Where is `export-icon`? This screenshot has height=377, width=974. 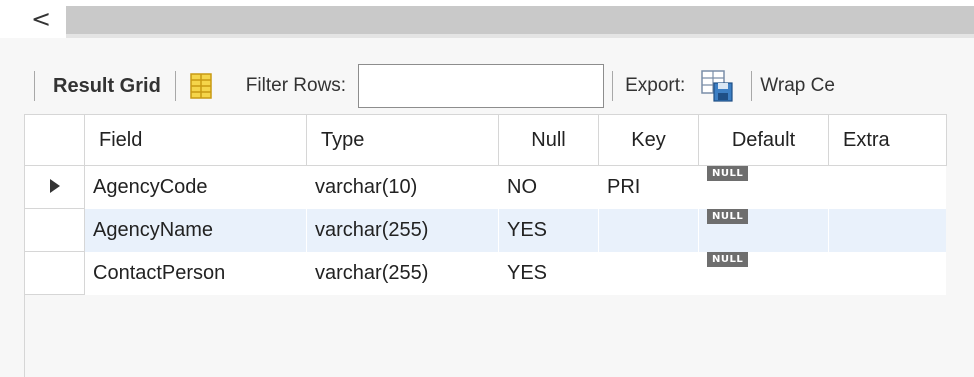
export-icon is located at coordinates (717, 86).